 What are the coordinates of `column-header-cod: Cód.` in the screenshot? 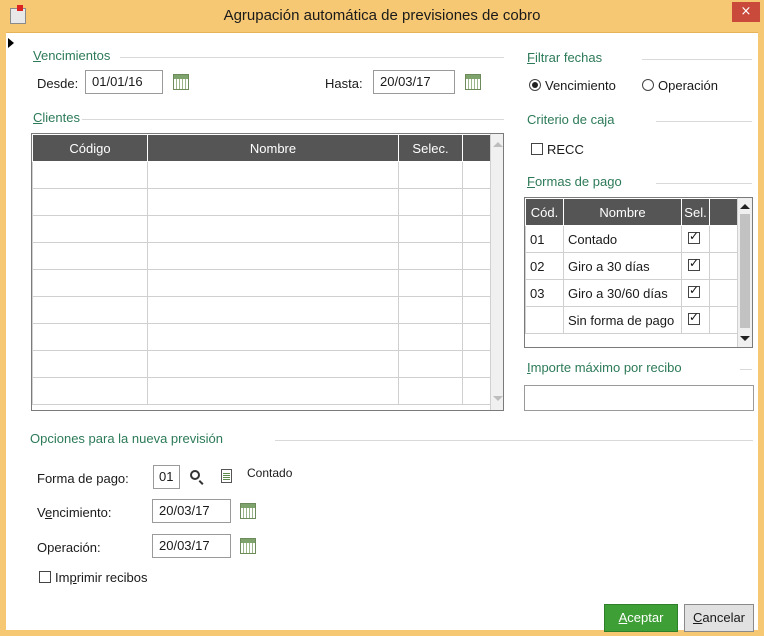 It's located at (544, 212).